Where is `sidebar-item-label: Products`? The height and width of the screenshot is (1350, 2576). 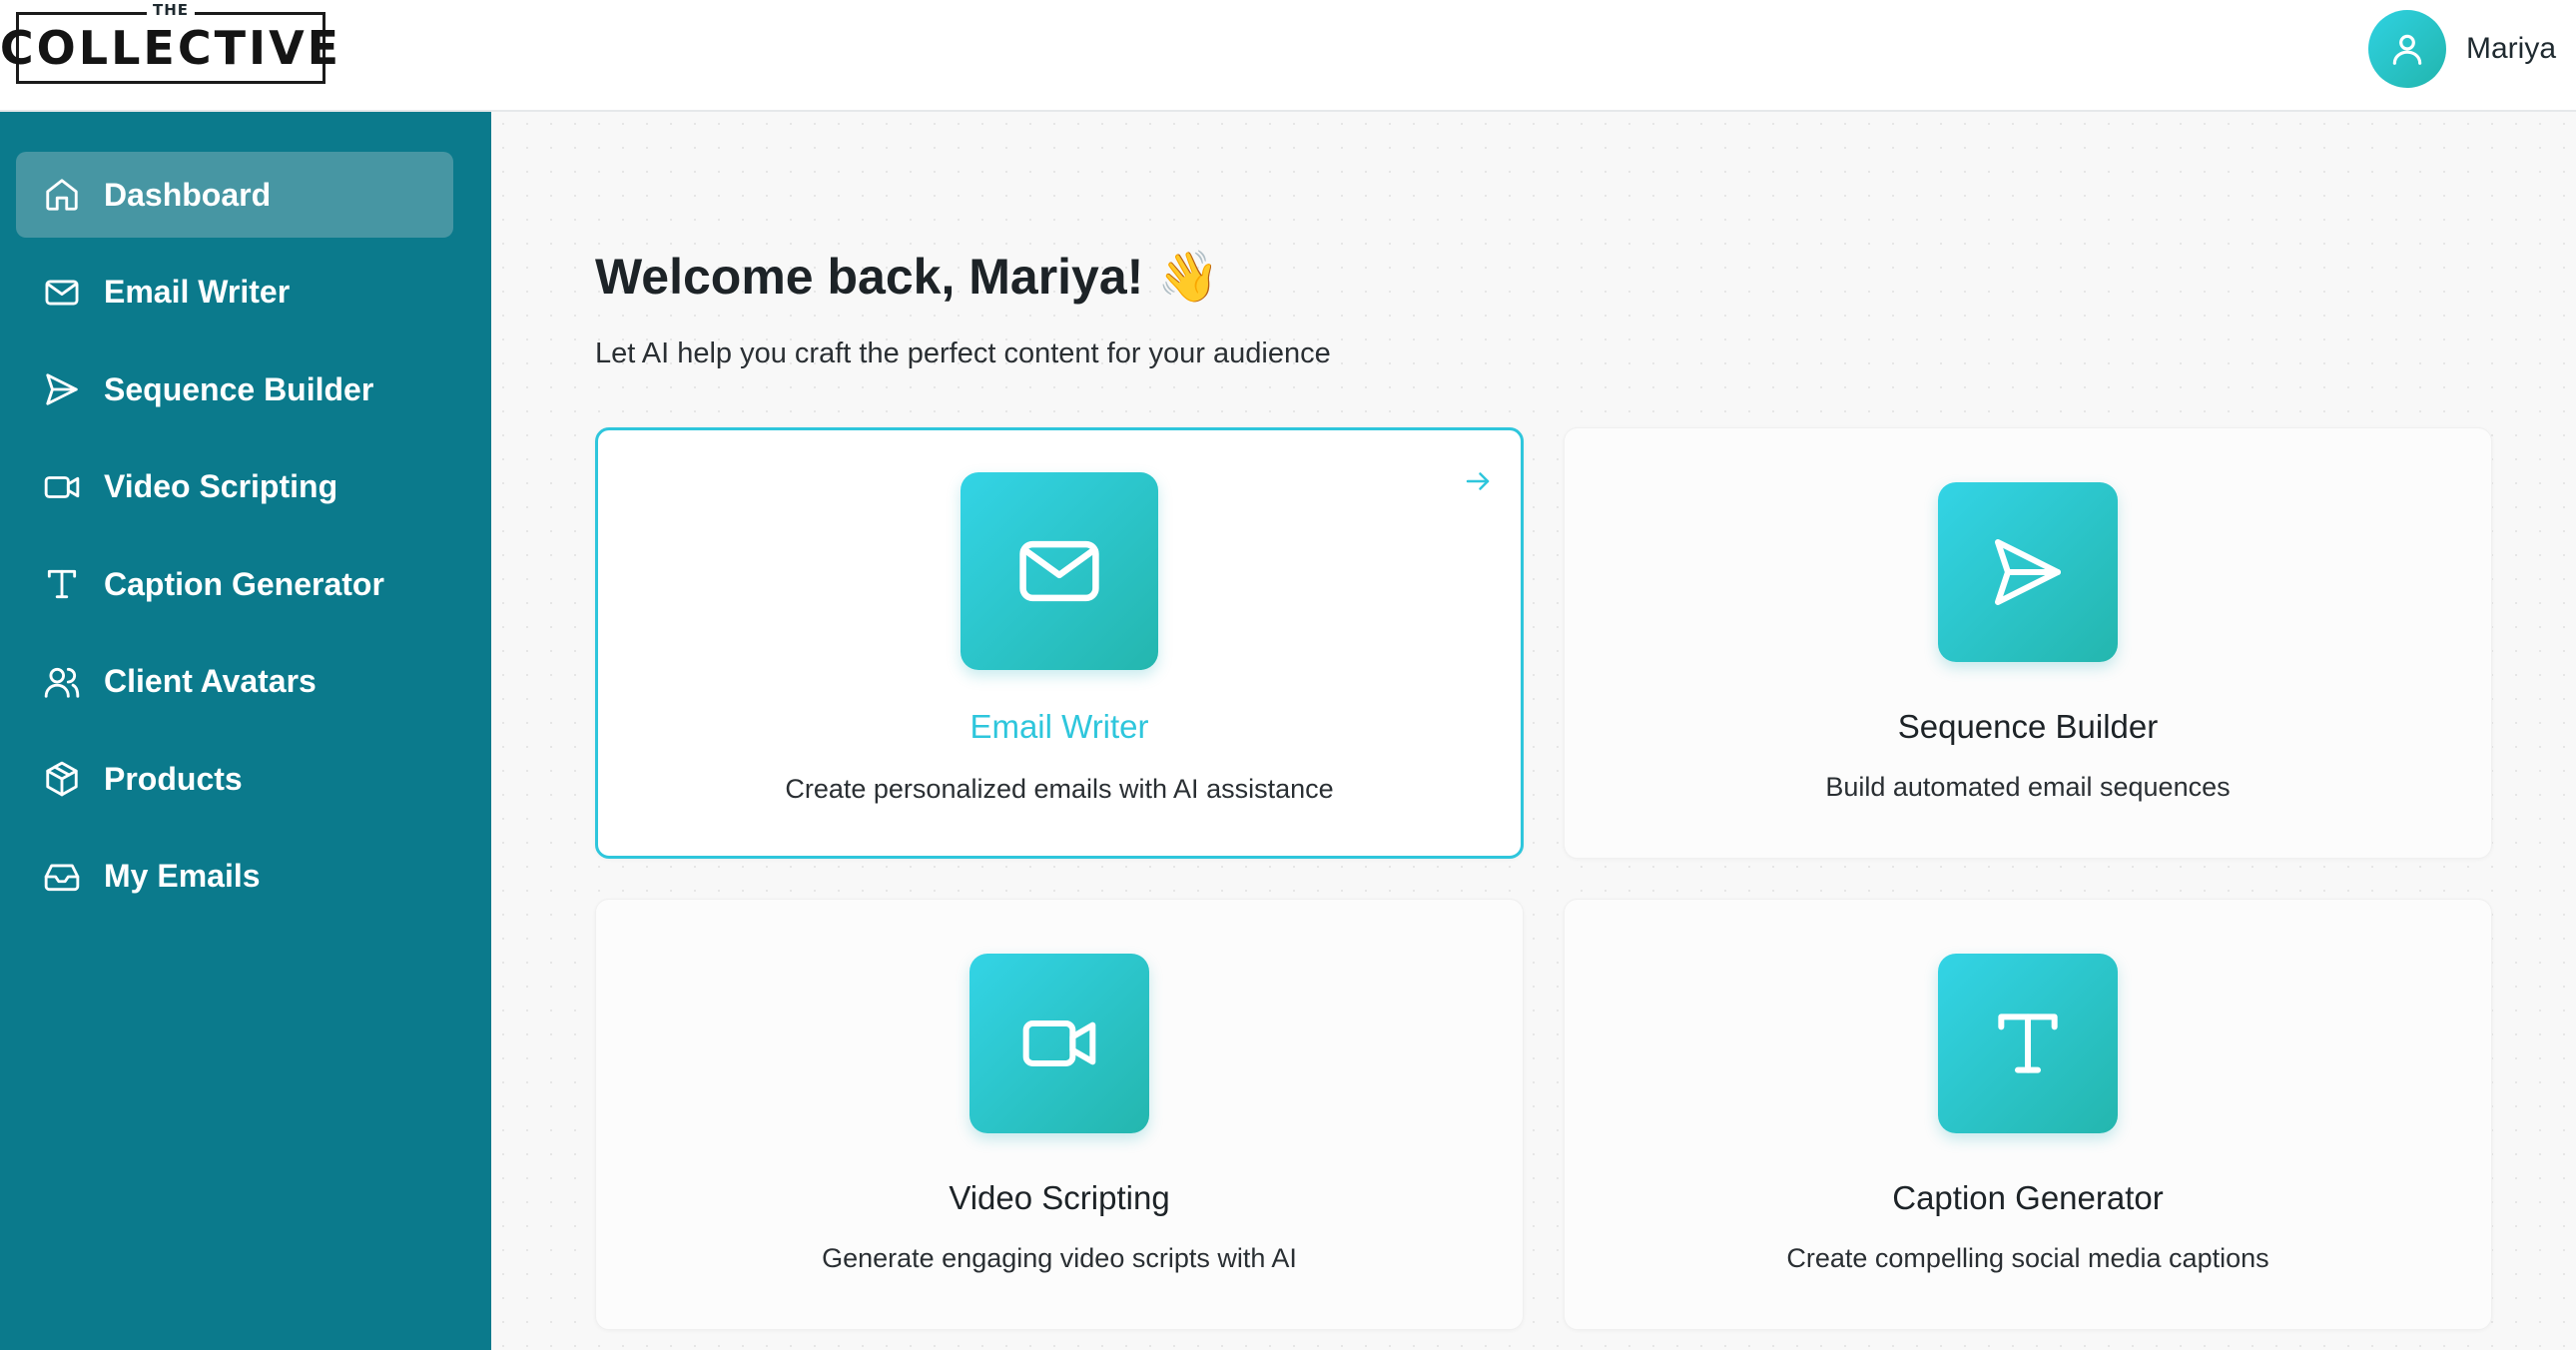 sidebar-item-label: Products is located at coordinates (173, 778).